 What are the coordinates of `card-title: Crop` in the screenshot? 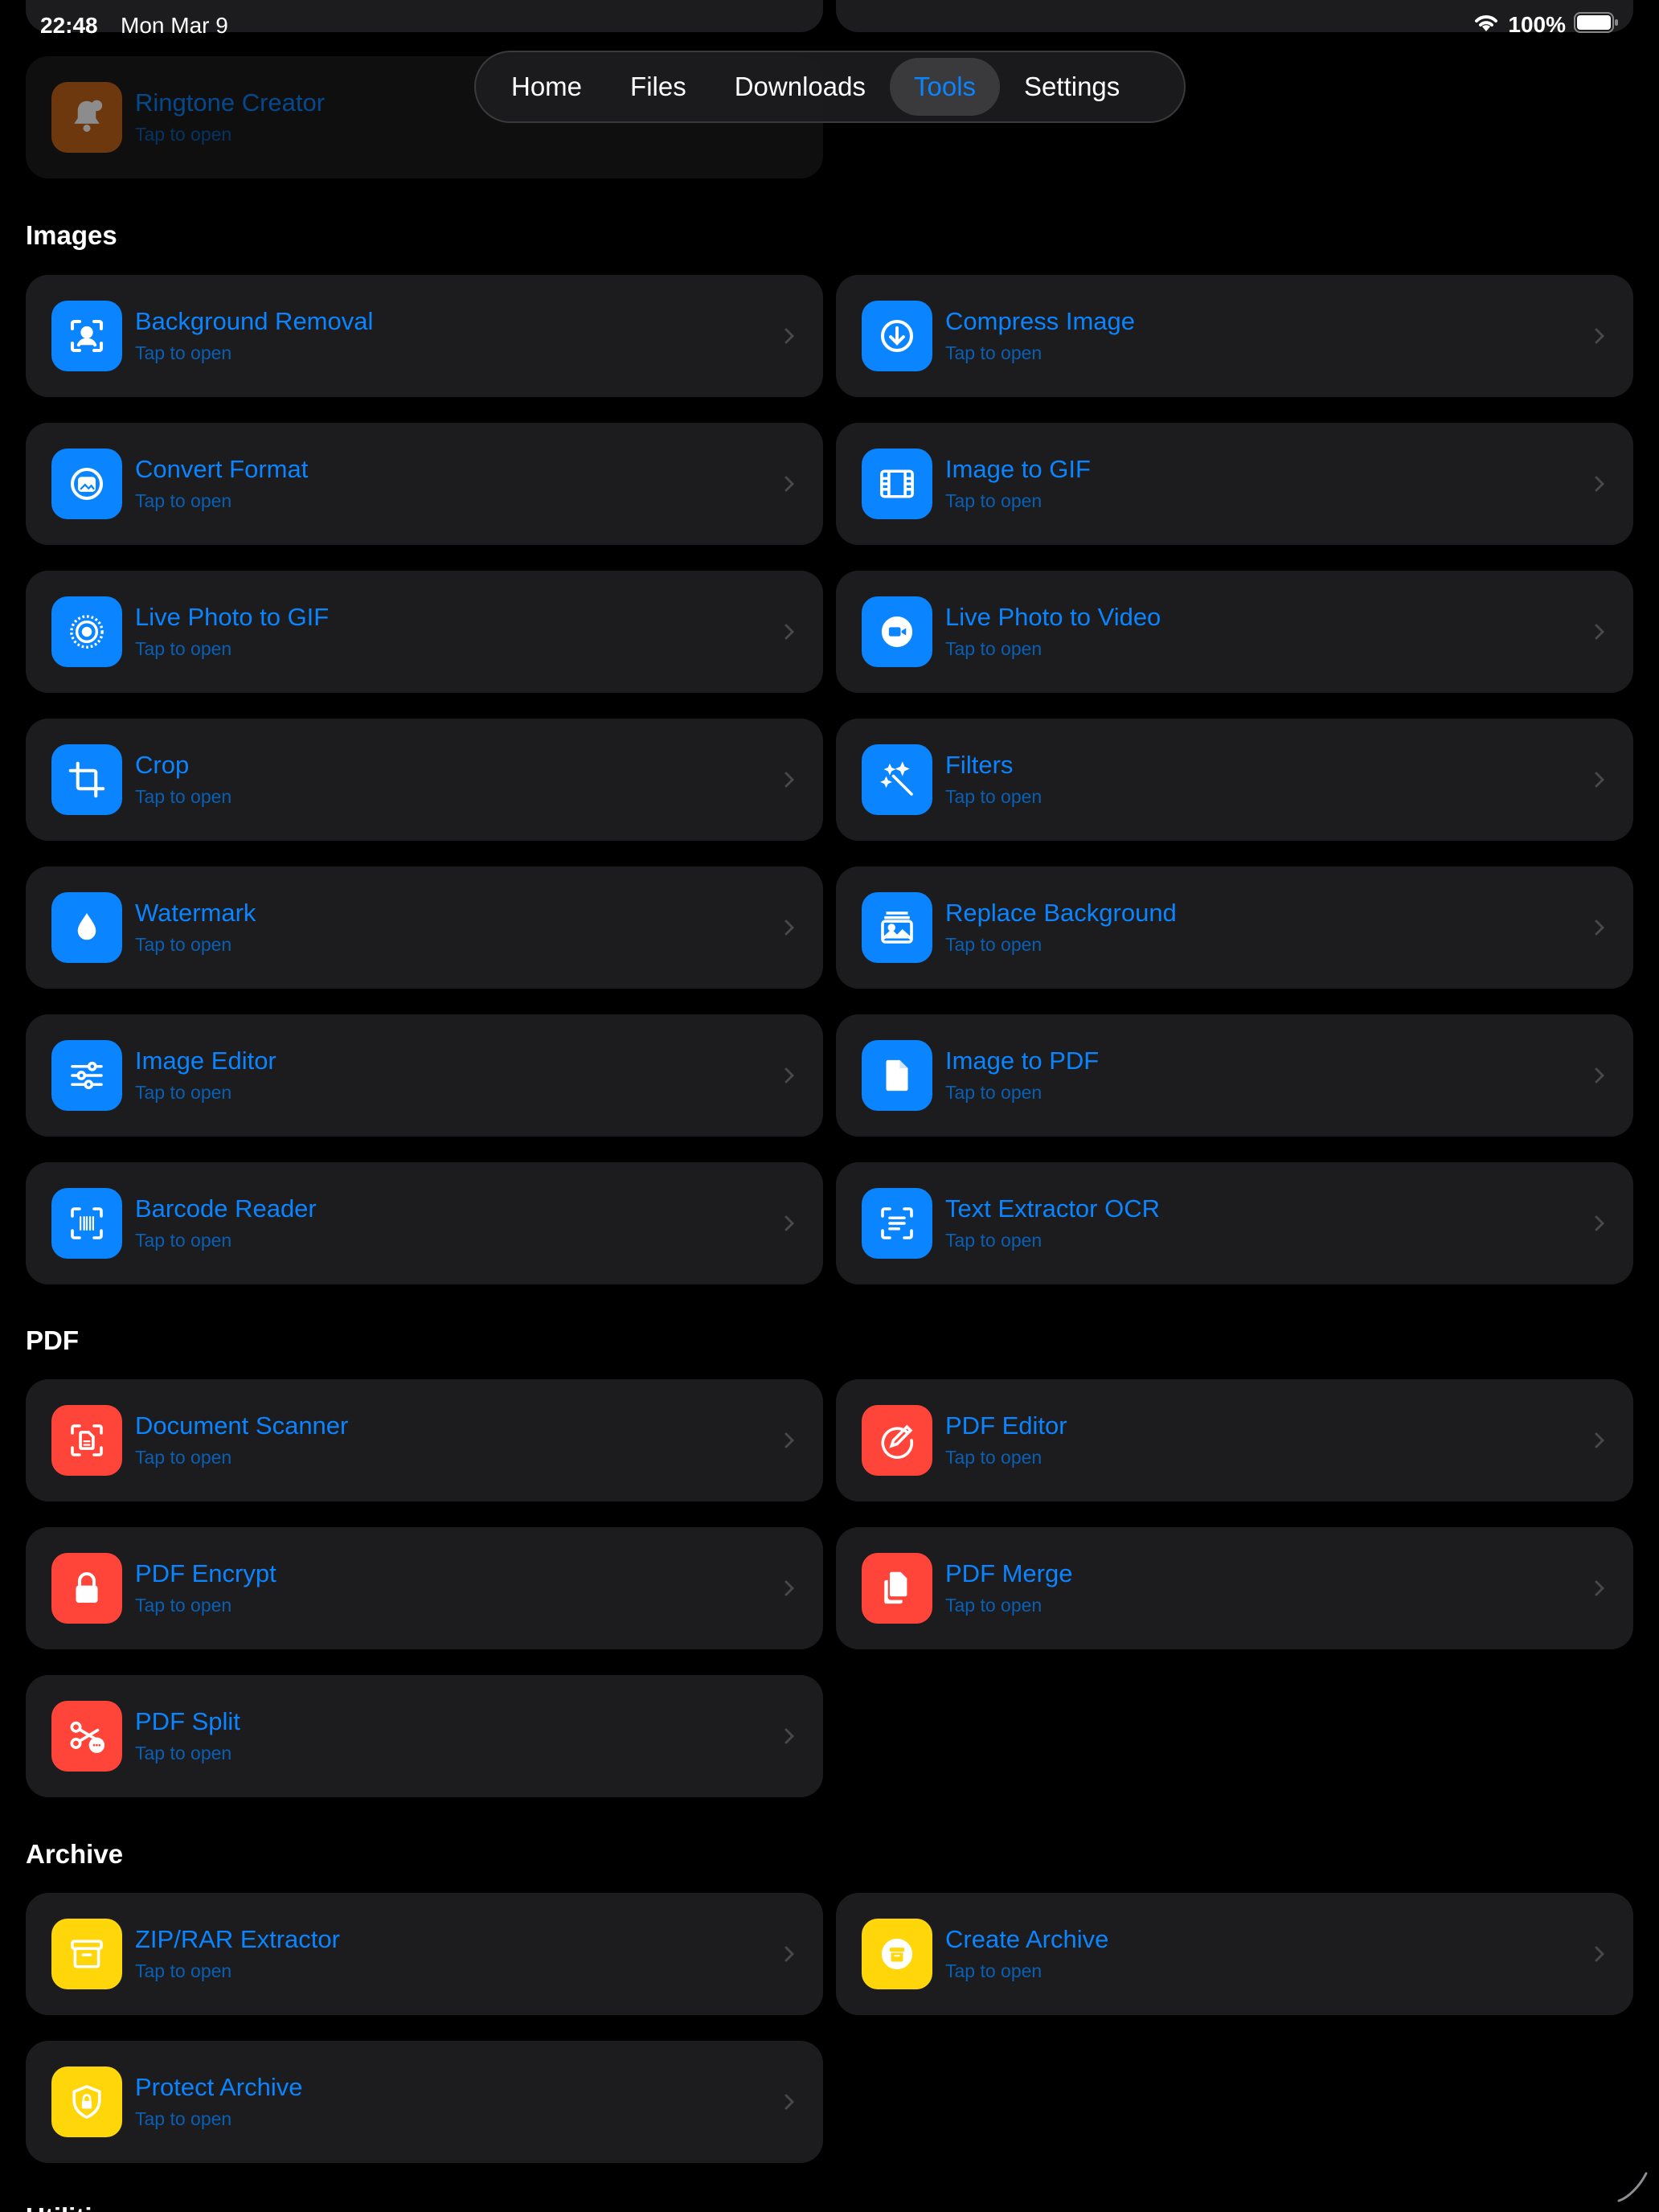 It's located at (162, 765).